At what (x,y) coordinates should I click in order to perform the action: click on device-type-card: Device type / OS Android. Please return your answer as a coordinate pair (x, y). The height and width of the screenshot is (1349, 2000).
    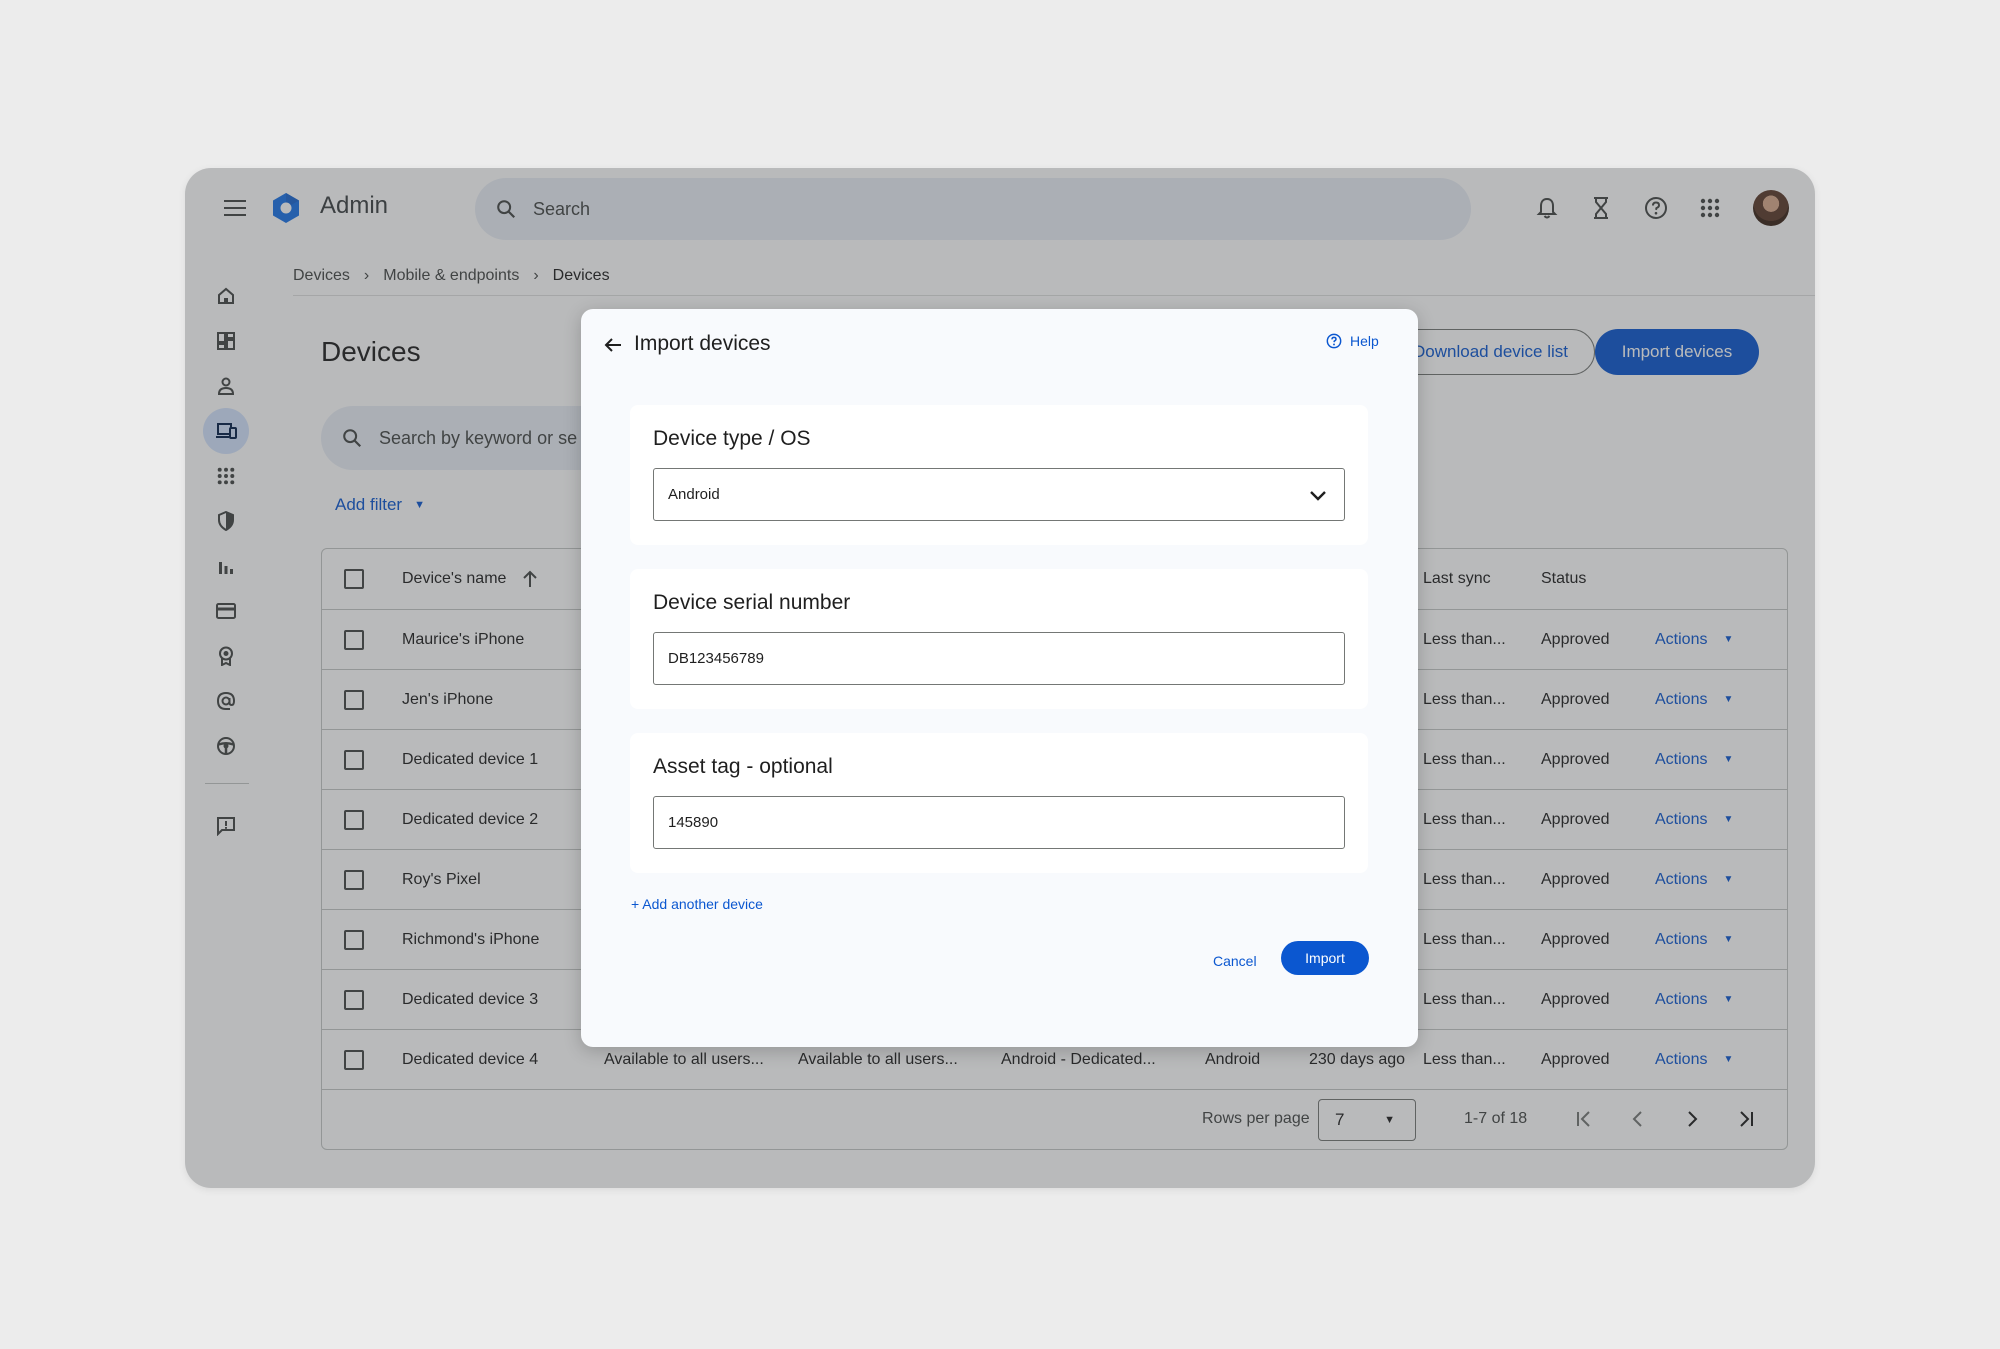
    Looking at the image, I should click on (999, 475).